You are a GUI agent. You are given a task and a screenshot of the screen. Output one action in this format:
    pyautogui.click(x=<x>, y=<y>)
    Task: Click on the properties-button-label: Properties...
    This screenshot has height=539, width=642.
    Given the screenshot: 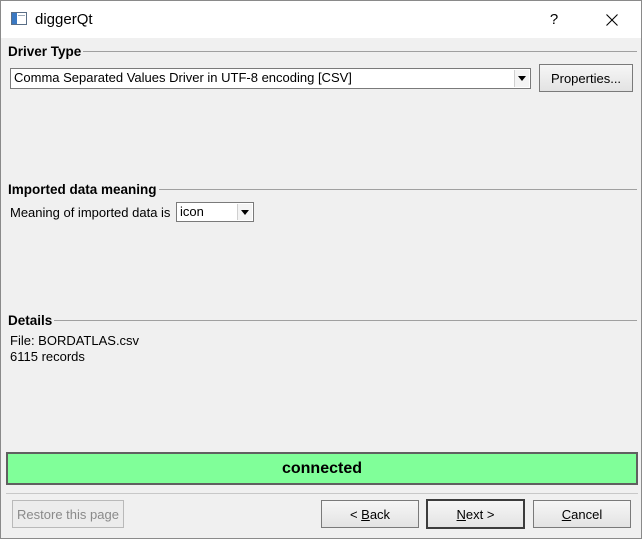 What is the action you would take?
    pyautogui.click(x=586, y=78)
    